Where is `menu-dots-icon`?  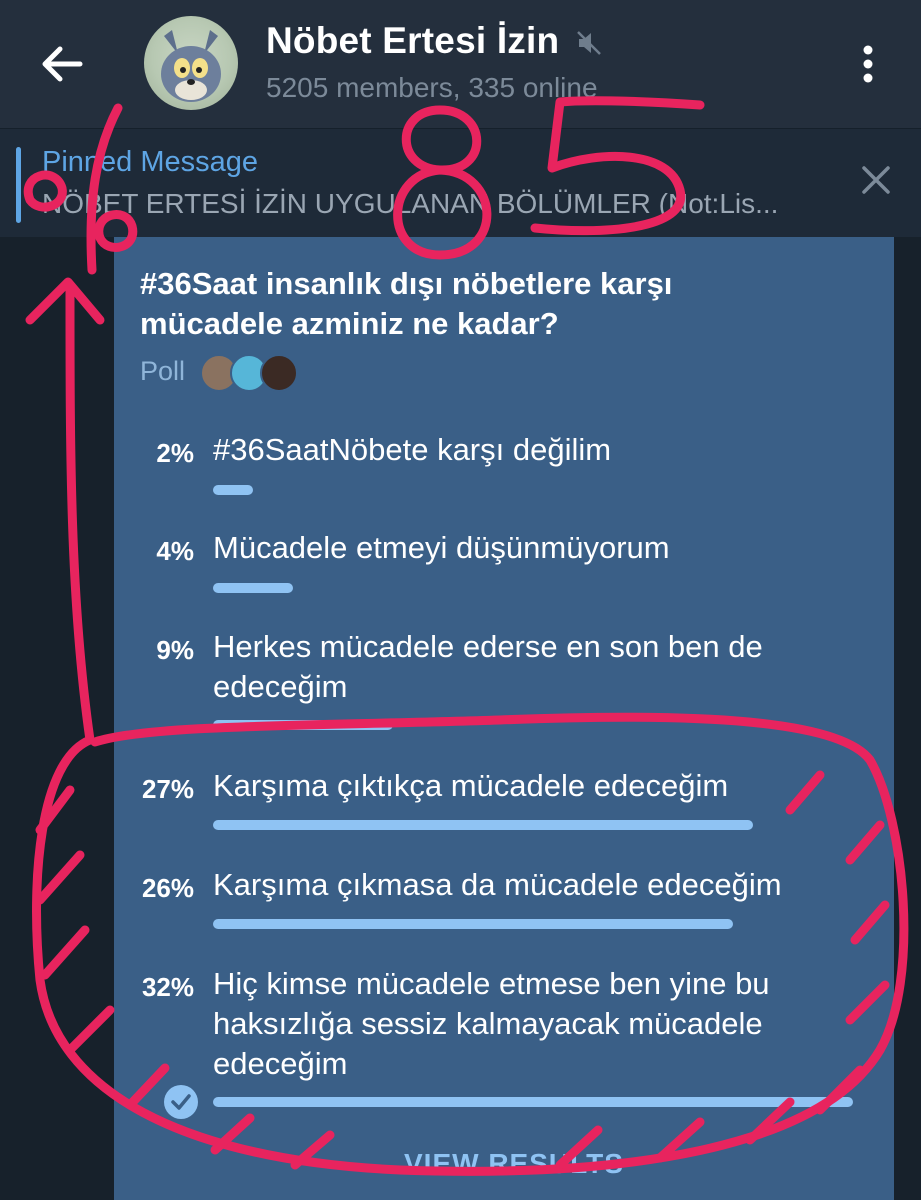 menu-dots-icon is located at coordinates (868, 64).